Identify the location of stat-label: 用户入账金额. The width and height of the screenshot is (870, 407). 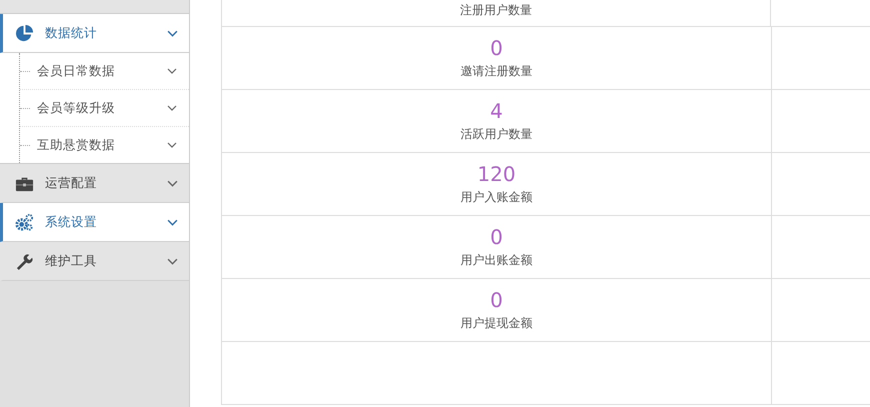
(496, 197).